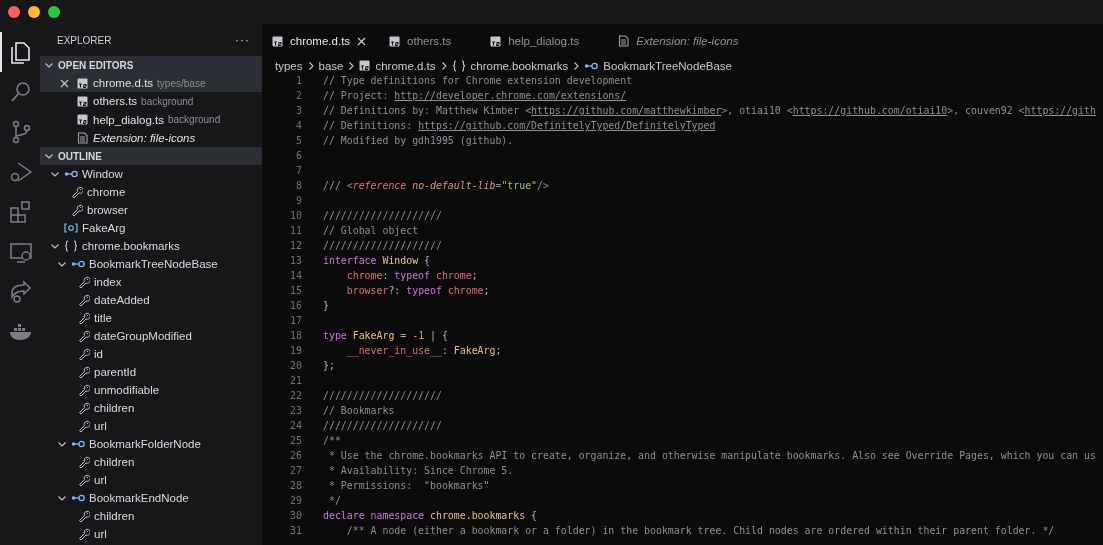  Describe the element at coordinates (151, 390) in the screenshot. I see `outline-item: unmodifiable` at that location.